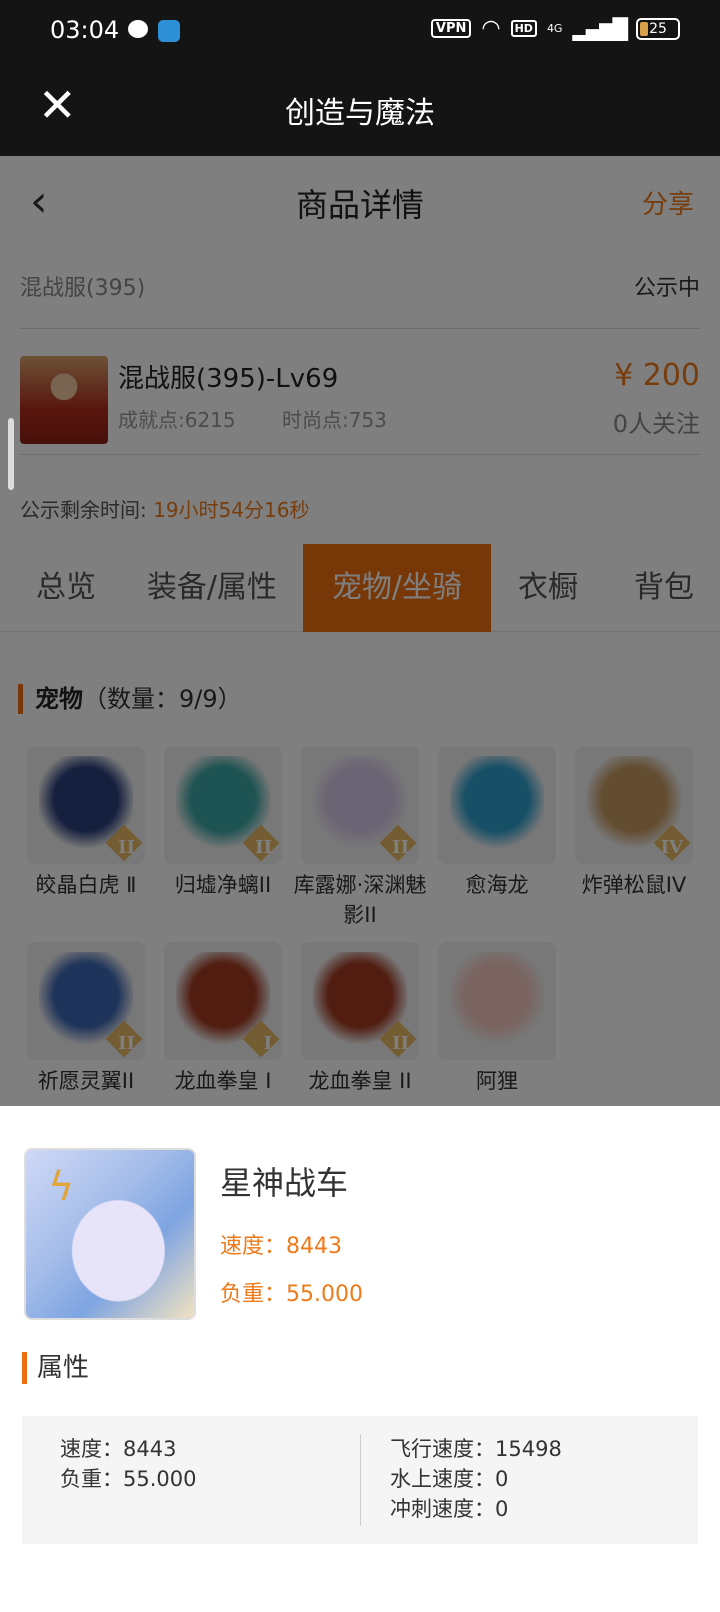  Describe the element at coordinates (281, 1246) in the screenshot. I see `mount-speed: 速度：8443` at that location.